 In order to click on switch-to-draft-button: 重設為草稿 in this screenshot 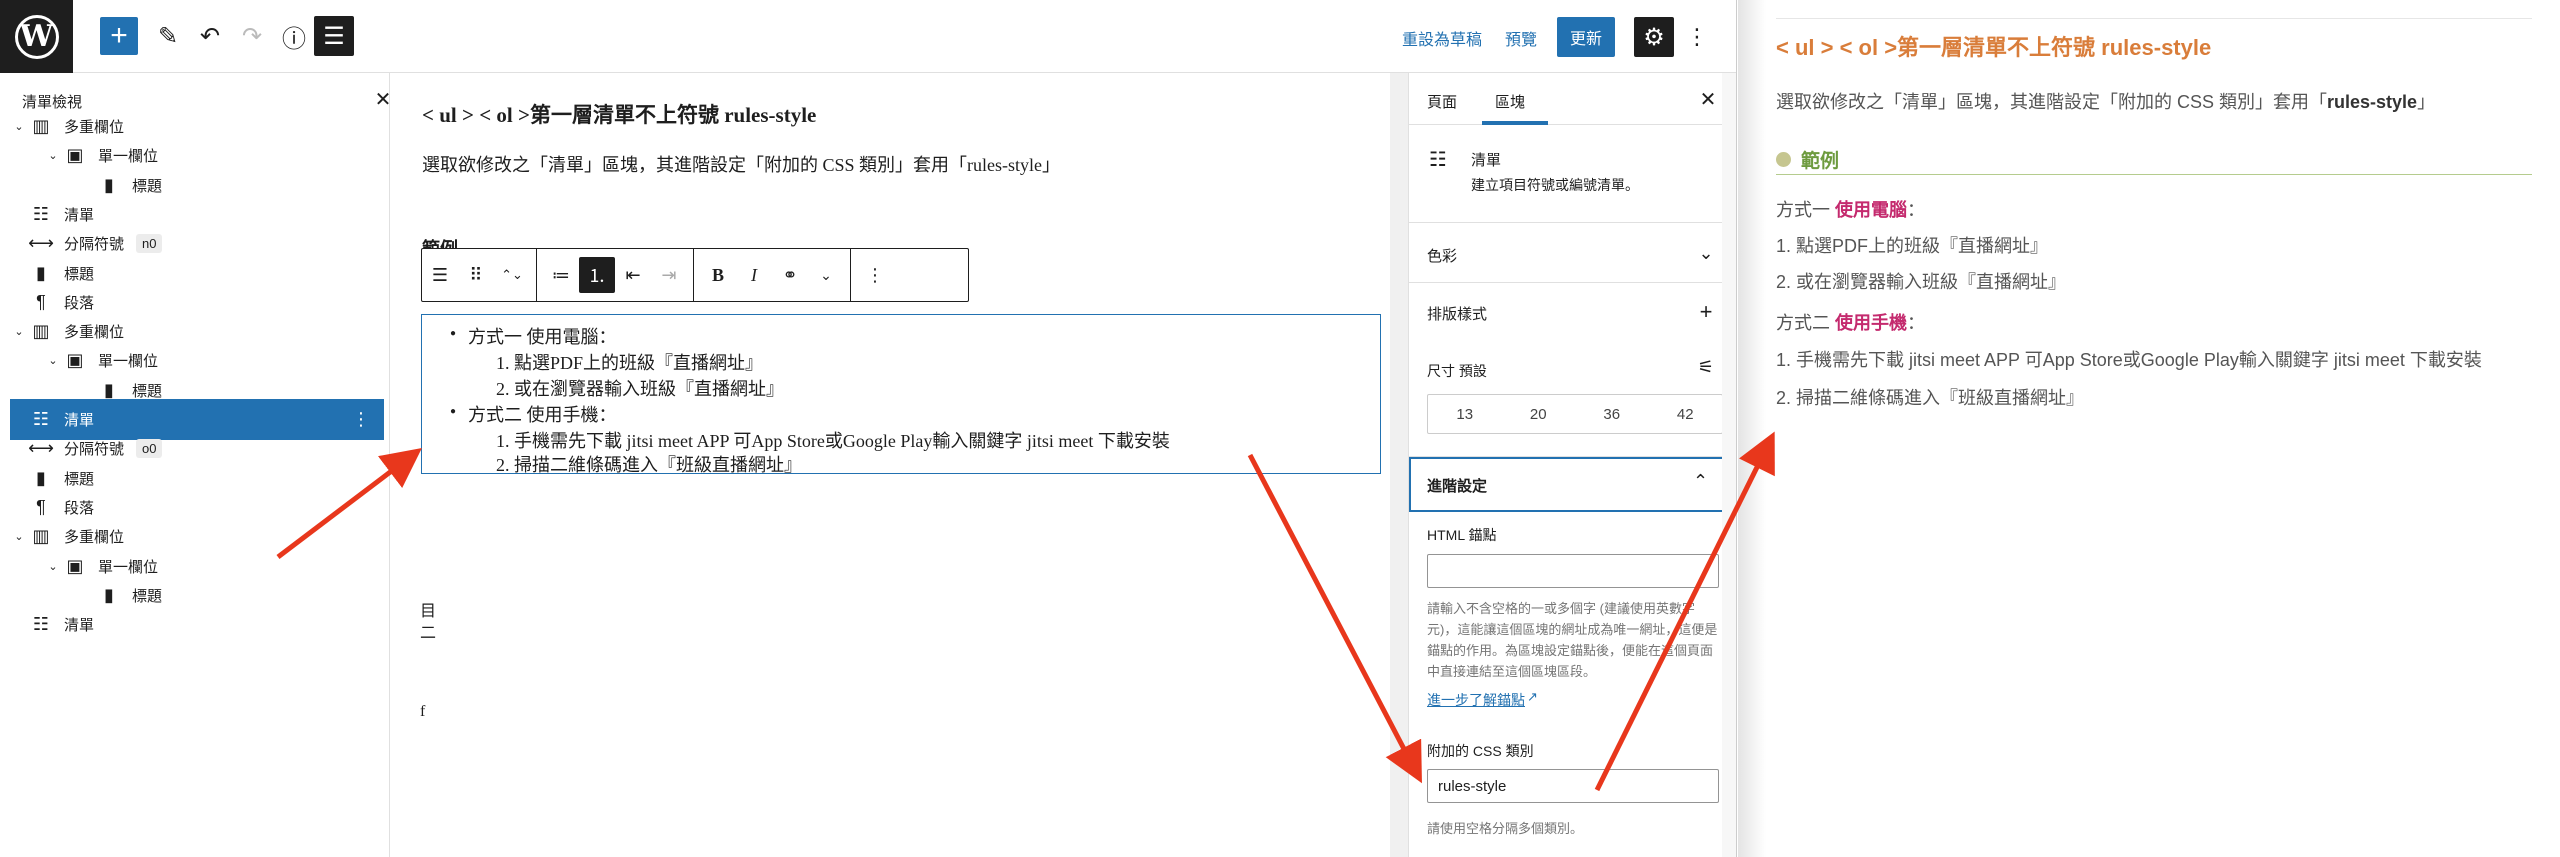, I will do `click(1442, 38)`.